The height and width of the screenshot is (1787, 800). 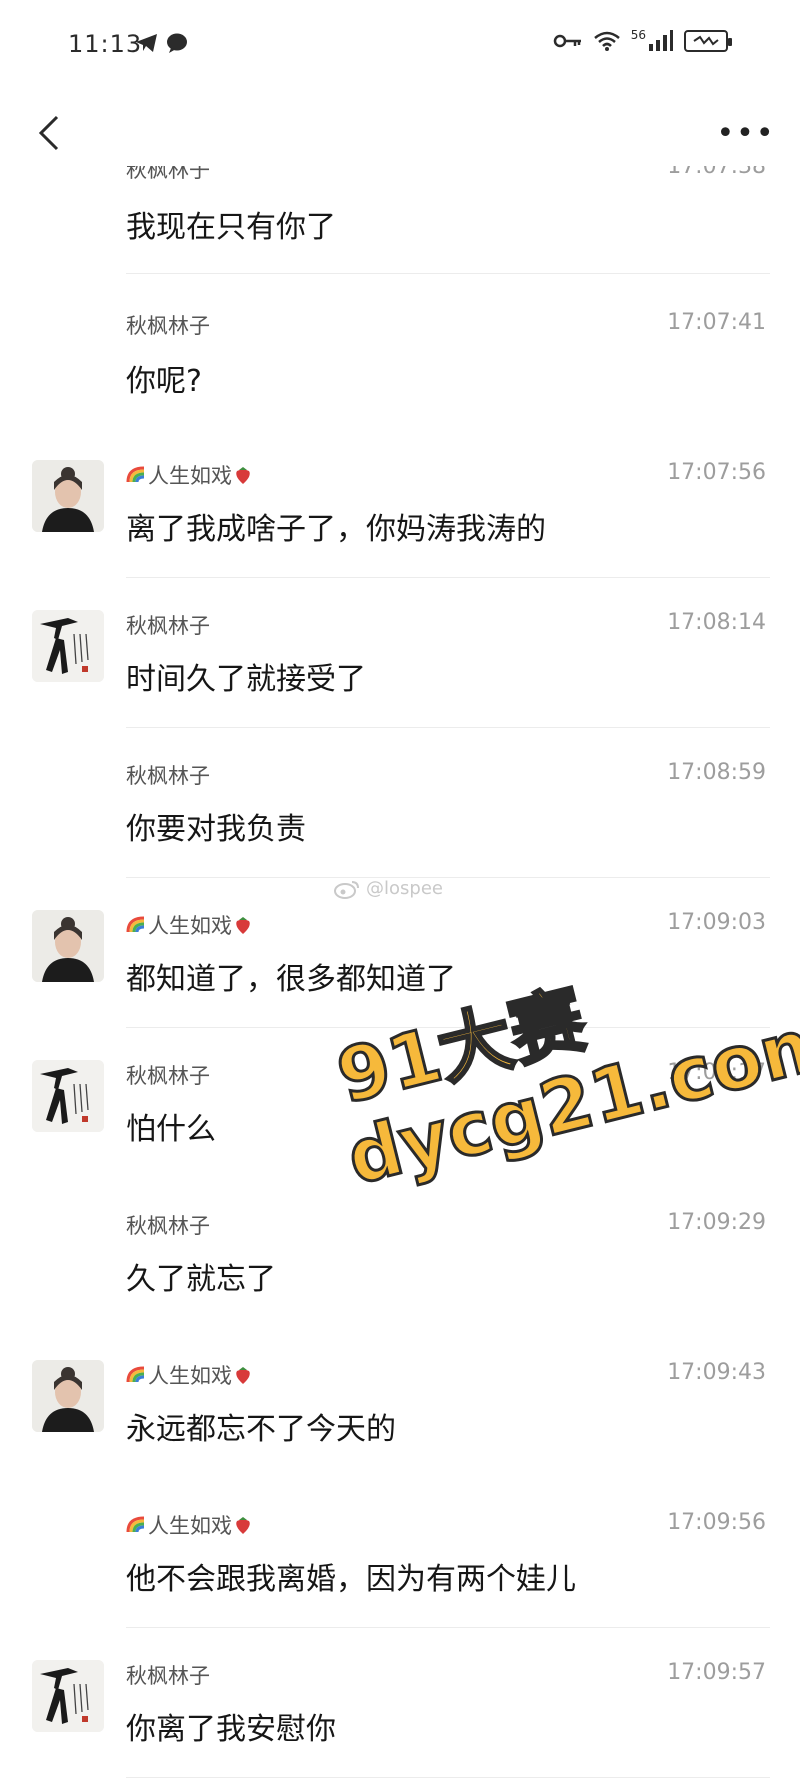 I want to click on message-time: 17:09:29, so click(x=716, y=1222).